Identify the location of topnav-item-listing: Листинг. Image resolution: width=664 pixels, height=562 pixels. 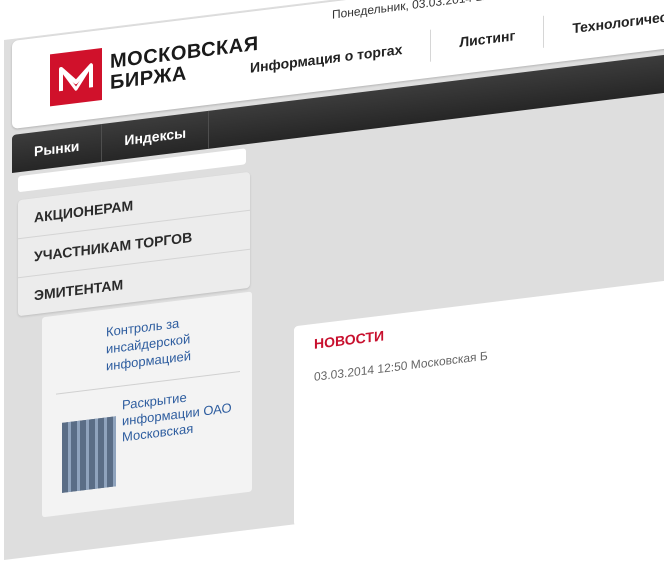
(487, 38).